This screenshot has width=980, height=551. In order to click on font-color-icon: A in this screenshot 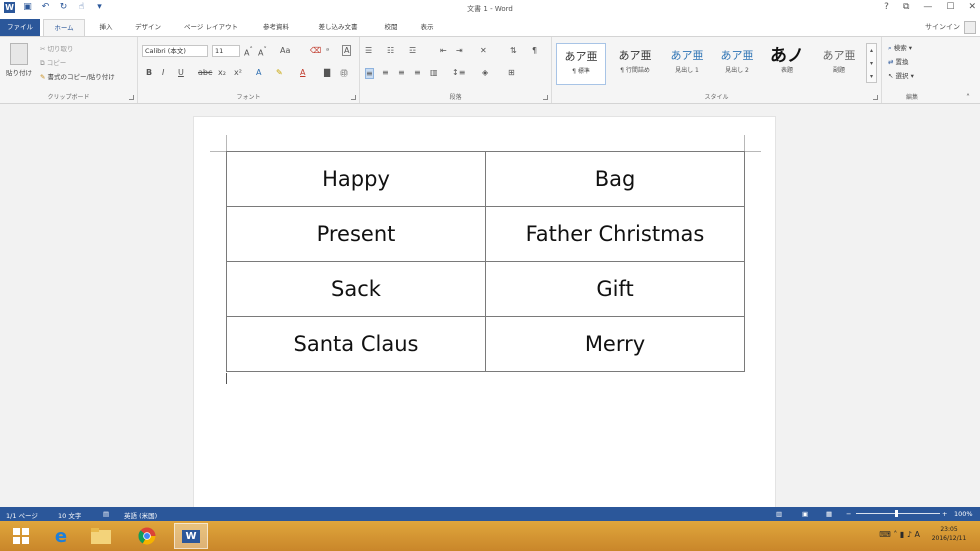, I will do `click(302, 72)`.